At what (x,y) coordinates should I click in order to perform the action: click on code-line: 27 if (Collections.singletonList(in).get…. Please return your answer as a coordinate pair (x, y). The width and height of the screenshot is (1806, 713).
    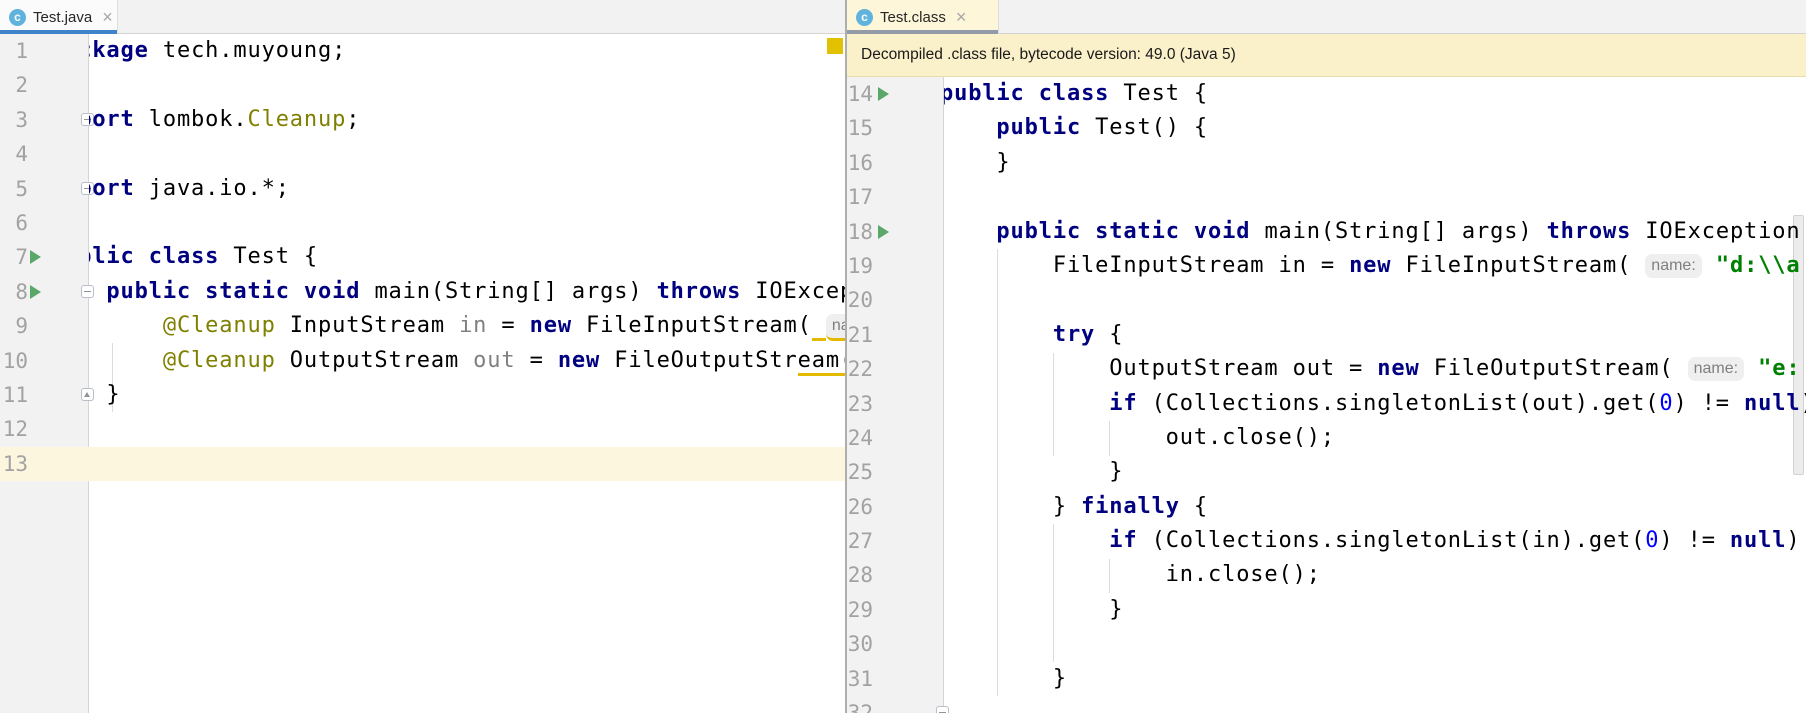
    Looking at the image, I should click on (1326, 541).